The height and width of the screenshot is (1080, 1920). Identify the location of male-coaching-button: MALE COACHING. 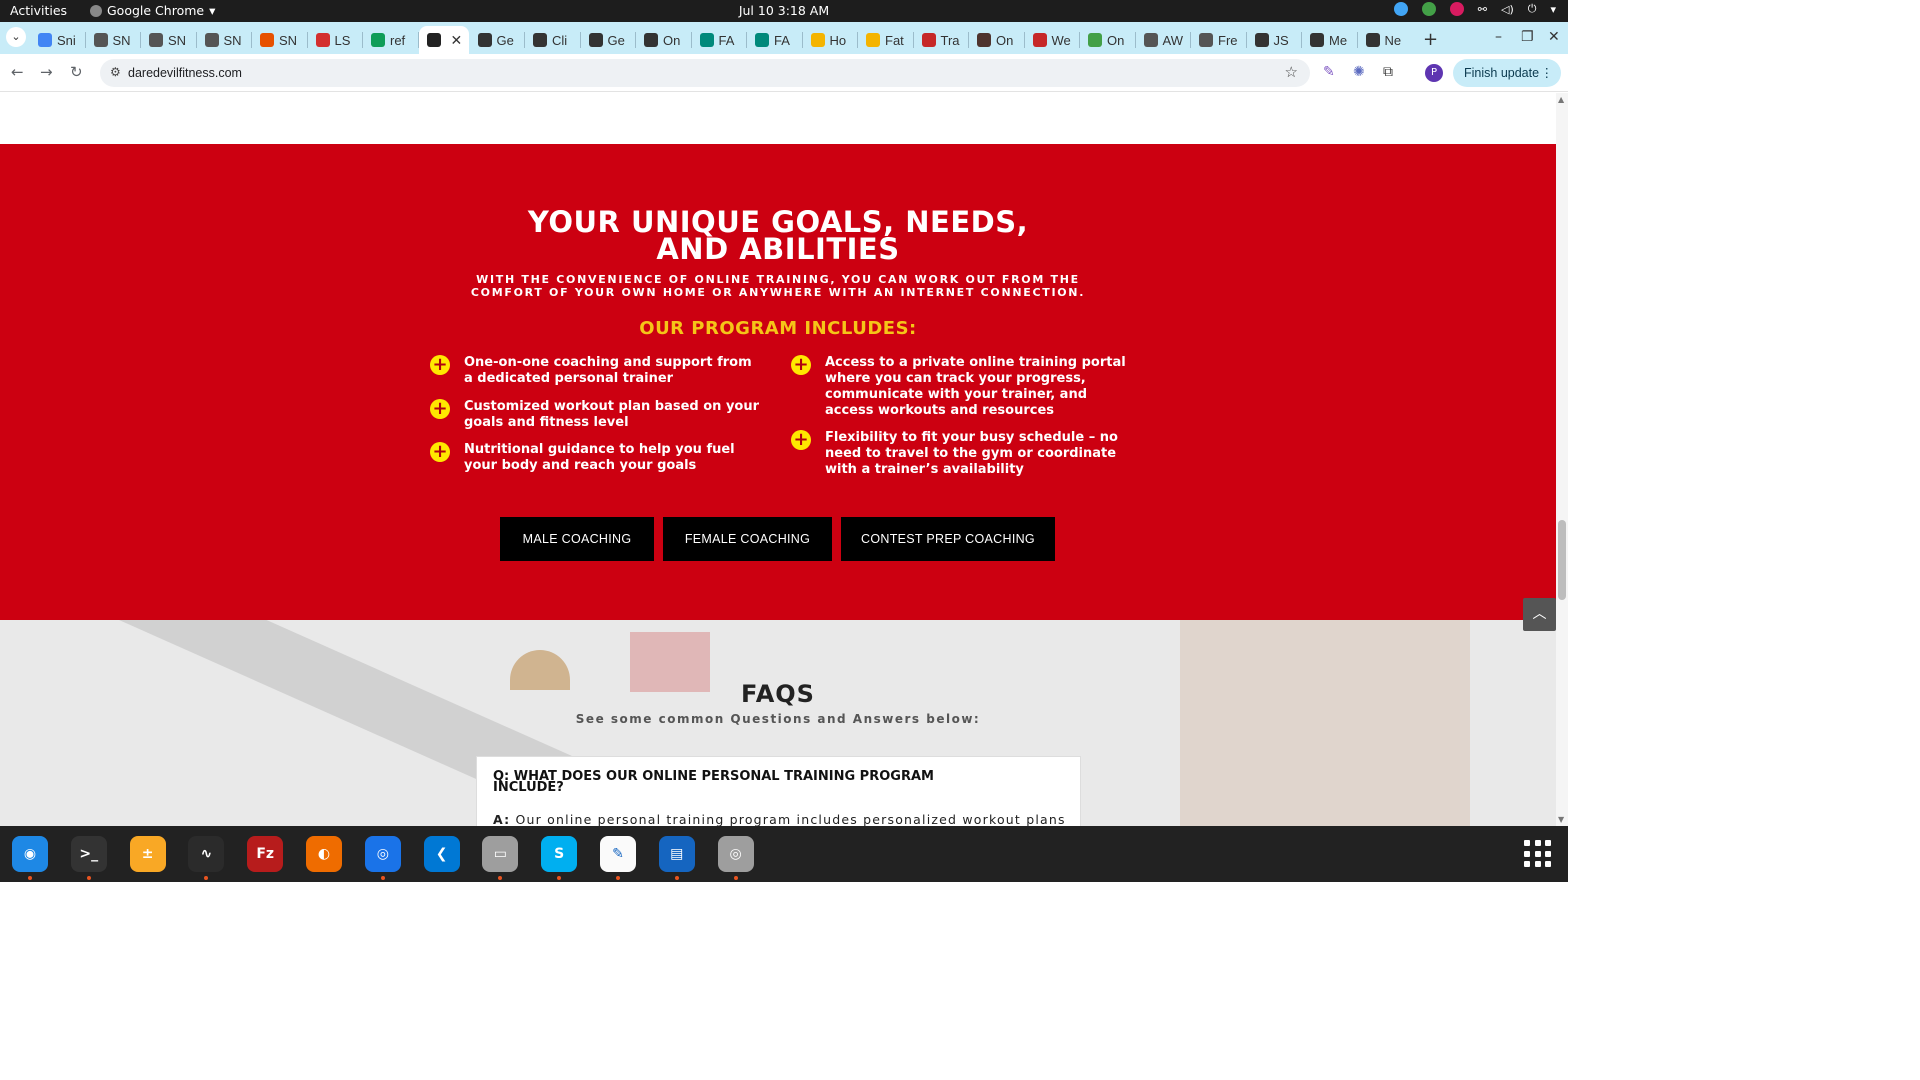
(577, 539).